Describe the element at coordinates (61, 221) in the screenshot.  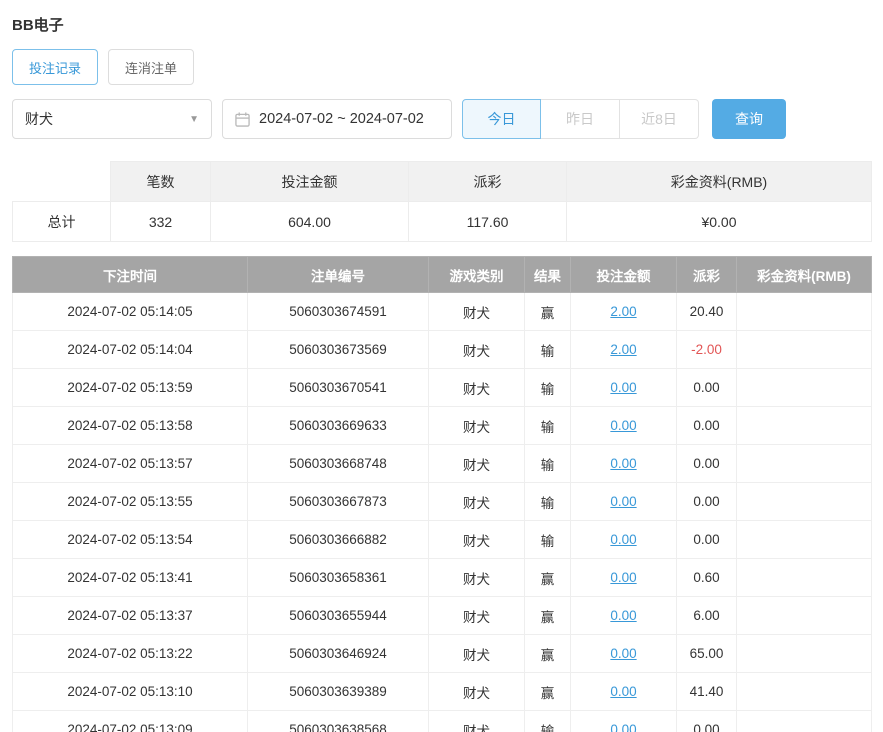
I see `summary-total-label: 总计` at that location.